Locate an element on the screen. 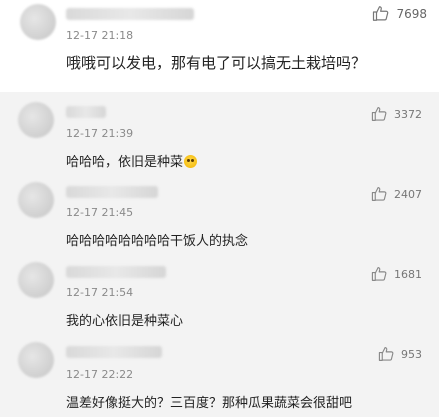  like-count: 1681 is located at coordinates (408, 274).